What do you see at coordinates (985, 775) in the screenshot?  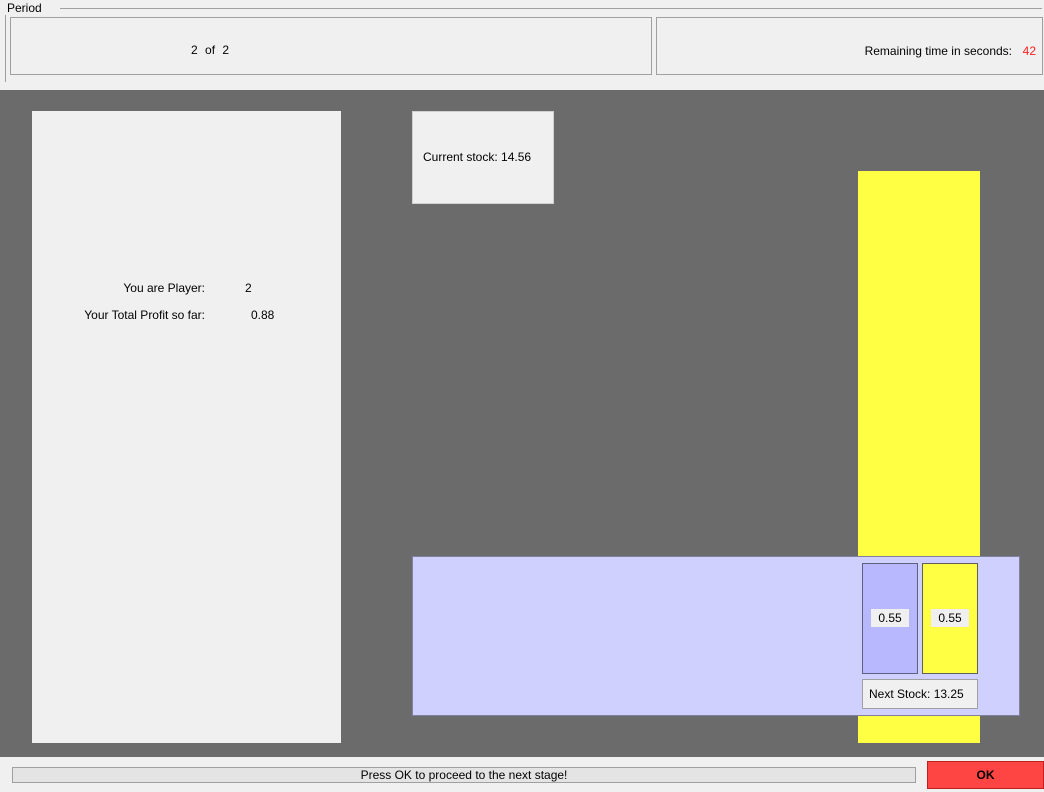 I see `ok-button: OK` at bounding box center [985, 775].